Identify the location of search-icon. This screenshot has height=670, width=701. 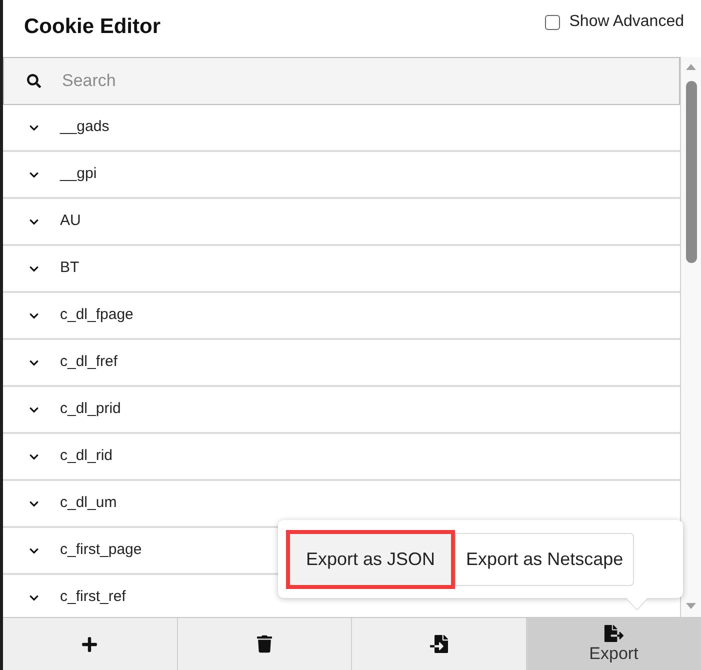
(34, 81).